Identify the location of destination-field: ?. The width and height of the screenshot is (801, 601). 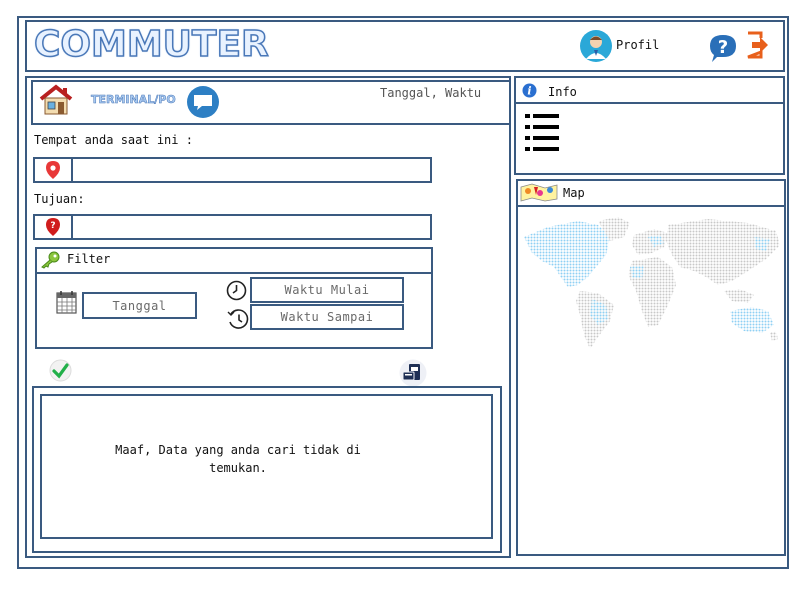
(232, 227).